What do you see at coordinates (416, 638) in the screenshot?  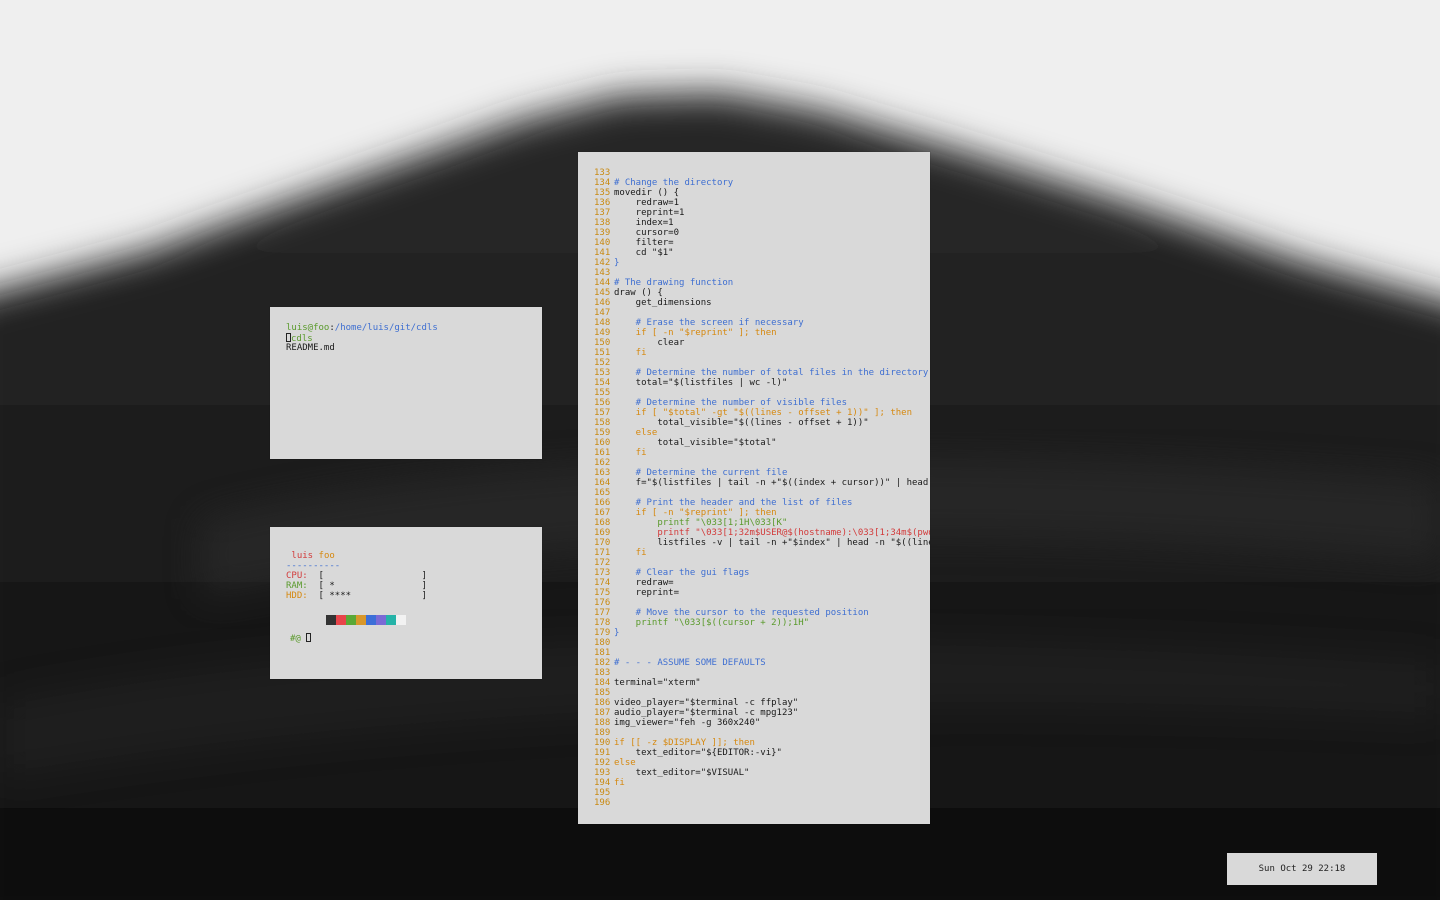 I see `shell-prompt-line: #@` at bounding box center [416, 638].